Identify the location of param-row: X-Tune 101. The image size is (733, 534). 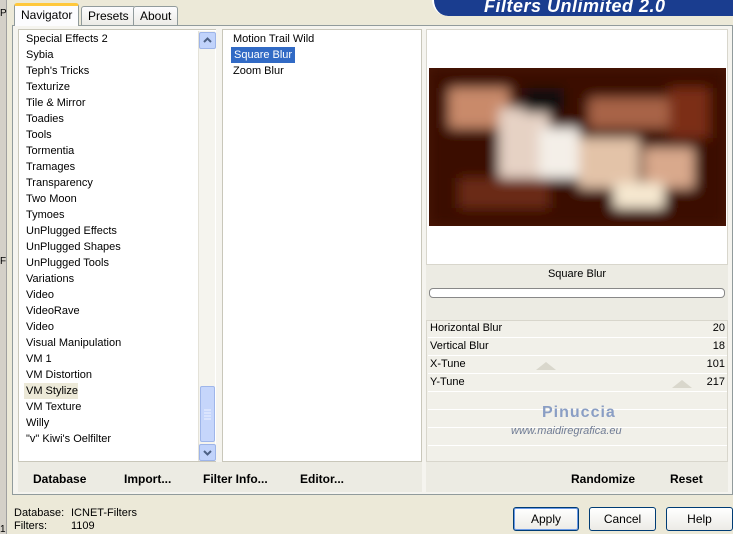
(577, 364).